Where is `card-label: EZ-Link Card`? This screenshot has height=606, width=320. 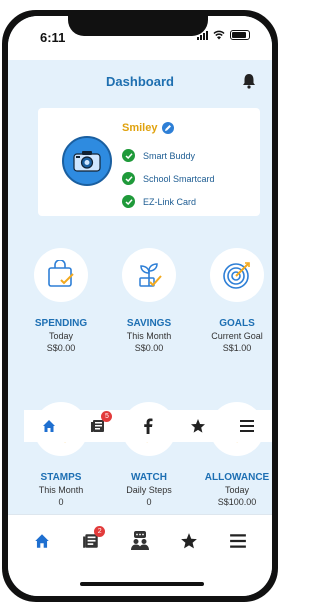
card-label: EZ-Link Card is located at coordinates (170, 201).